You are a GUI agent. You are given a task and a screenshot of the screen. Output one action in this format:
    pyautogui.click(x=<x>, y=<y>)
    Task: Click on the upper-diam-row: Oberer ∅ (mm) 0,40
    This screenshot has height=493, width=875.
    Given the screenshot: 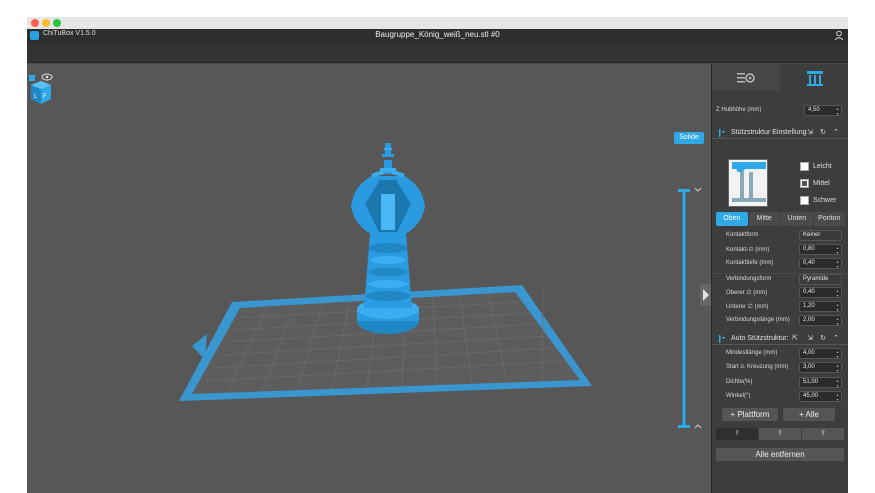 What is the action you would take?
    pyautogui.click(x=780, y=293)
    